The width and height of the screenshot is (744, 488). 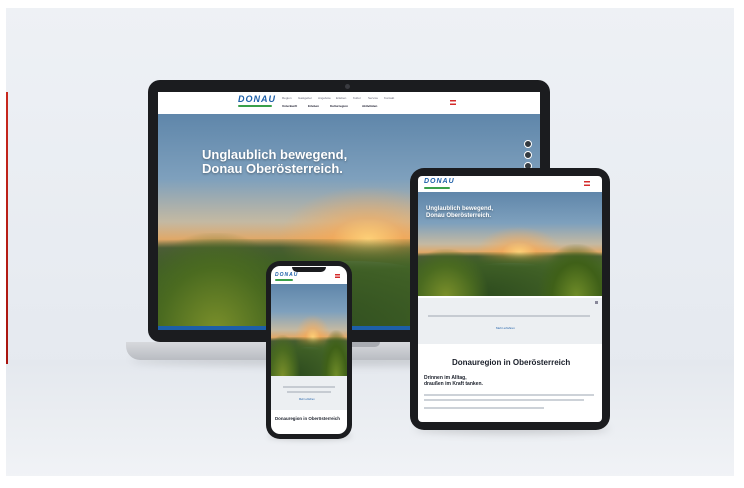 I want to click on hero-image, so click(x=309, y=330).